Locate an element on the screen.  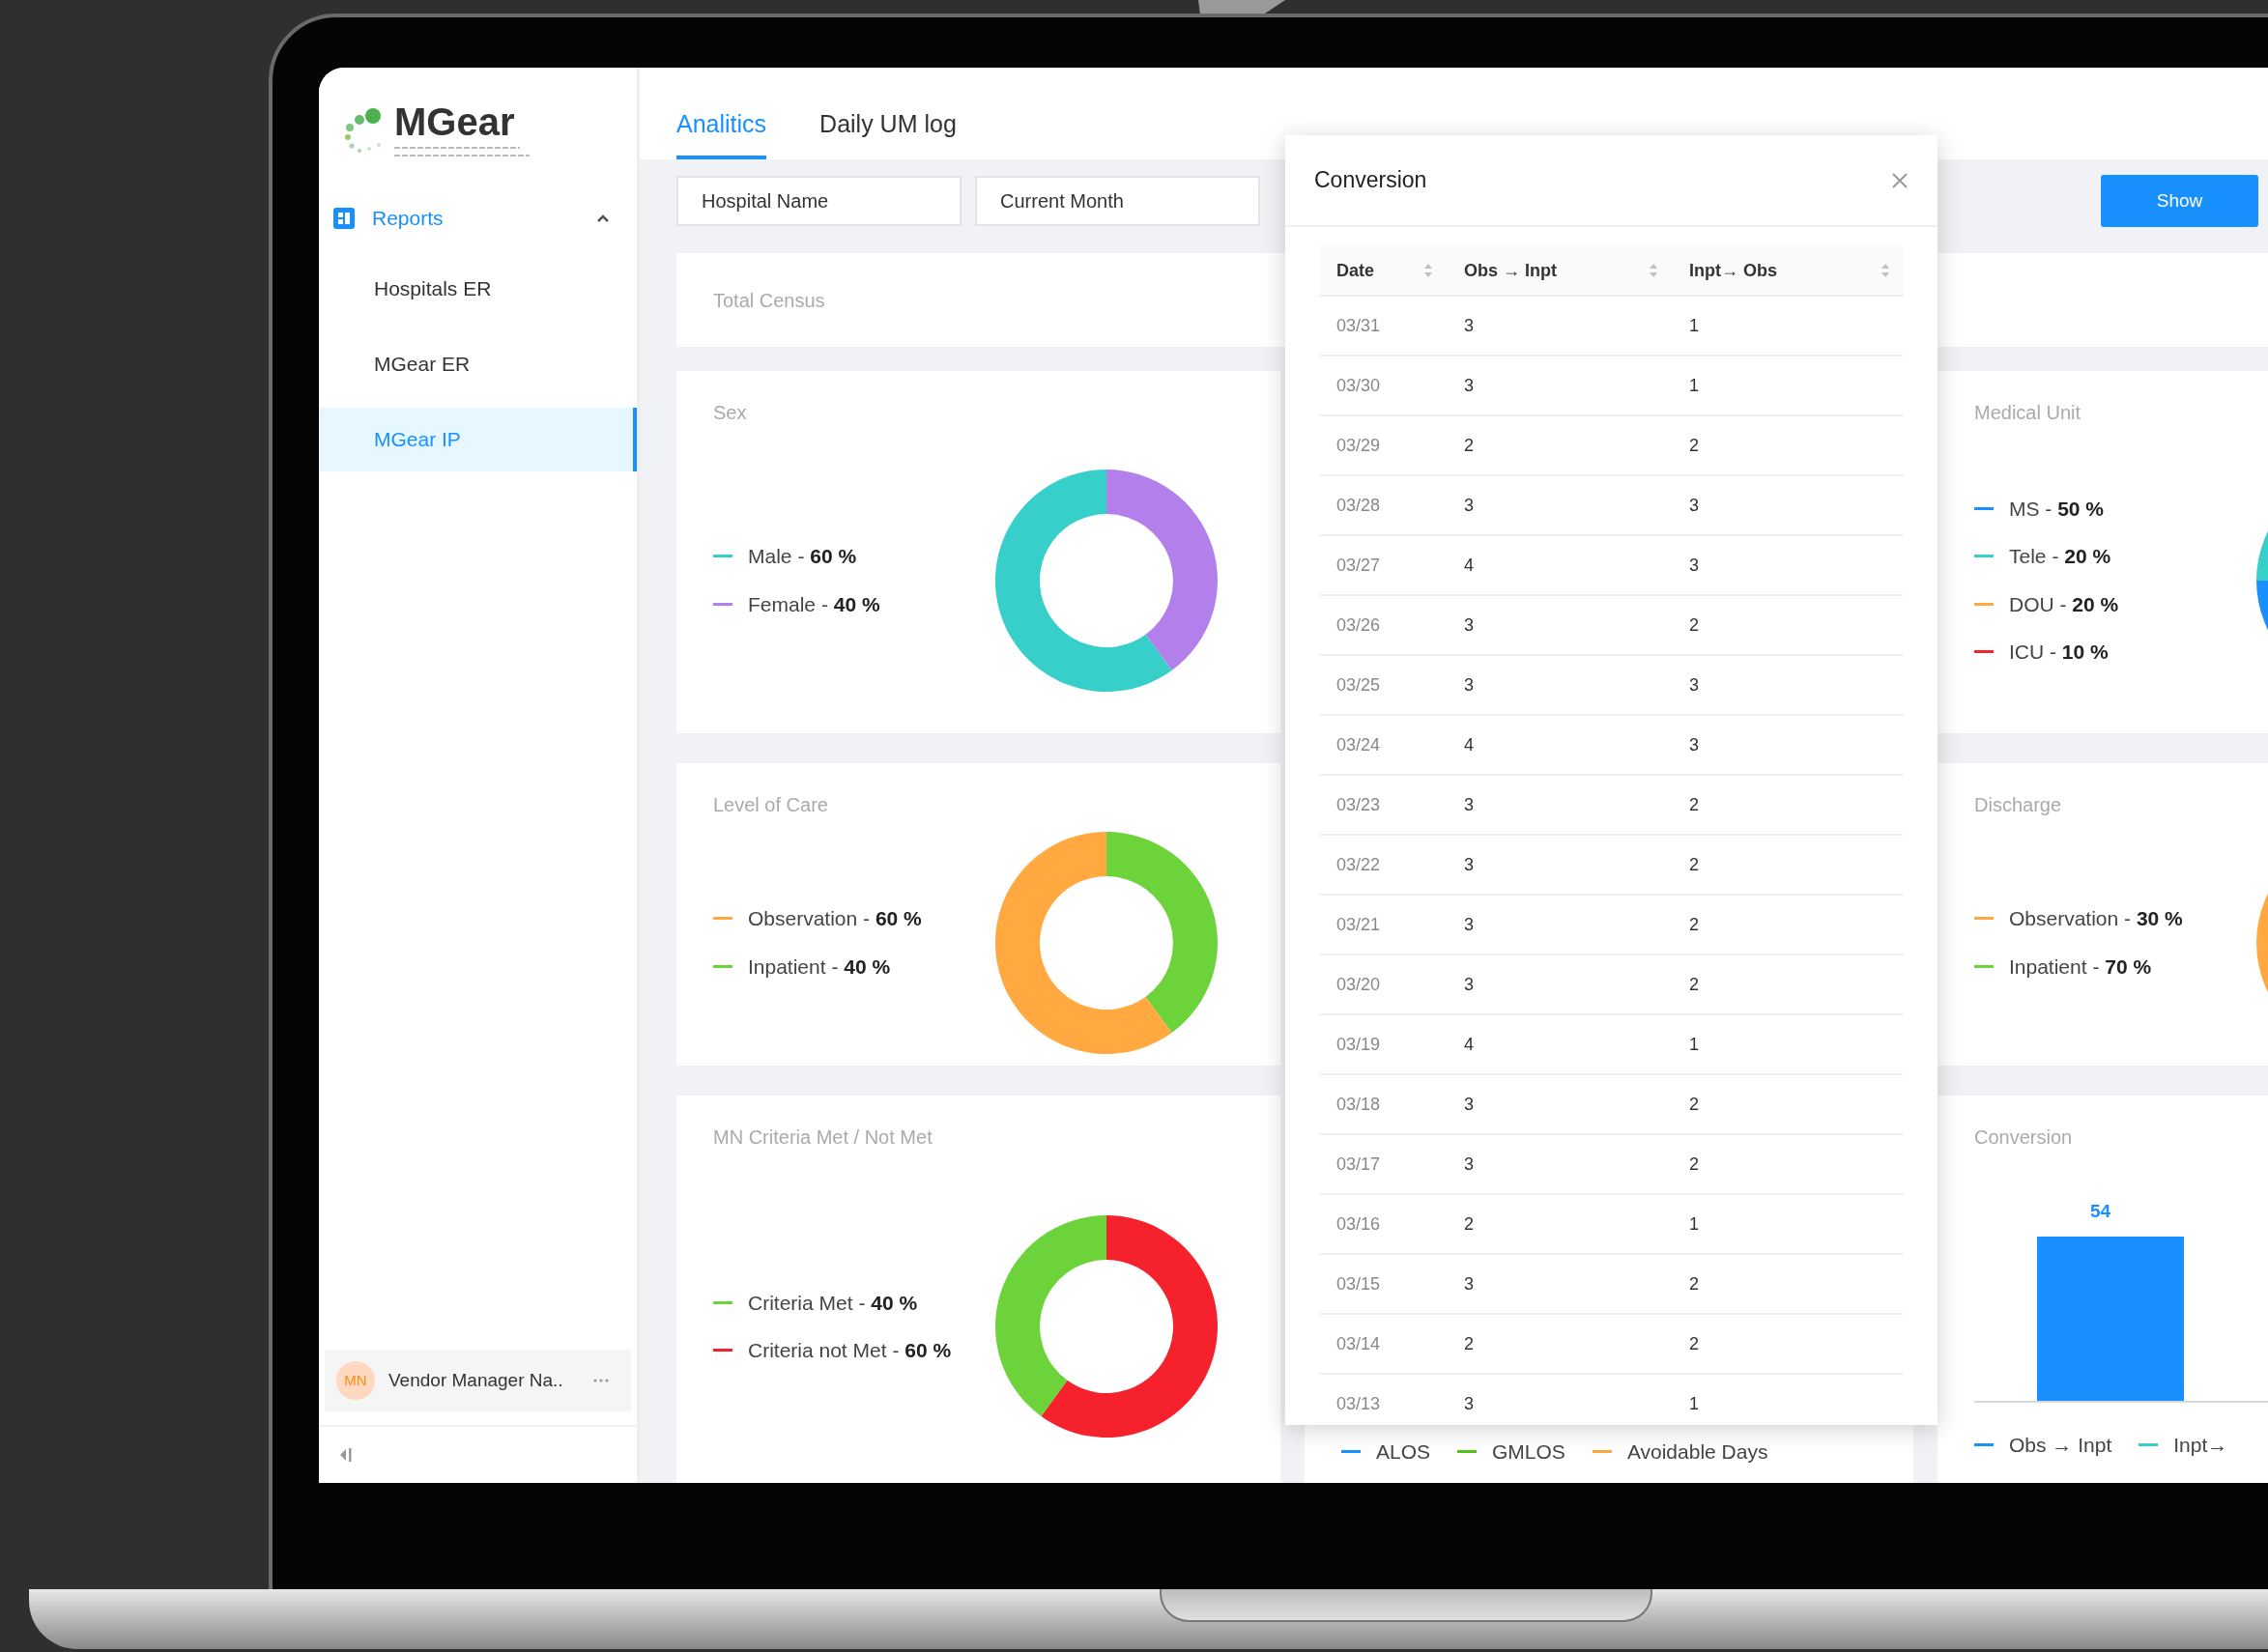
user-name: Vendor Manager Na.. is located at coordinates (475, 1380).